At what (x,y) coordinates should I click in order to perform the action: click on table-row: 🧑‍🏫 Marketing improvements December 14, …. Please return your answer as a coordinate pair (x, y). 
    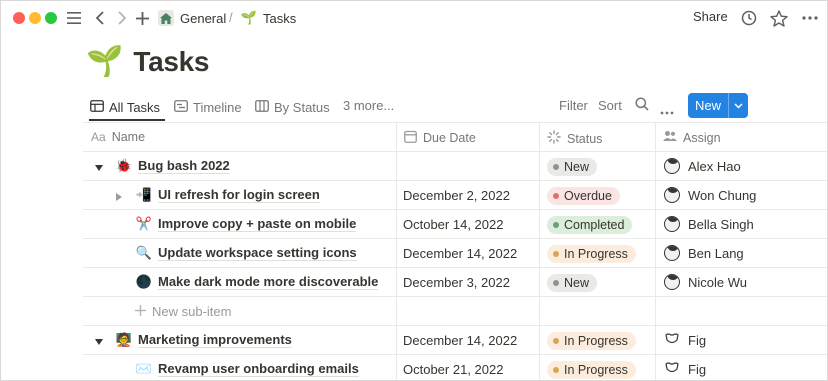
    Looking at the image, I should click on (455, 340).